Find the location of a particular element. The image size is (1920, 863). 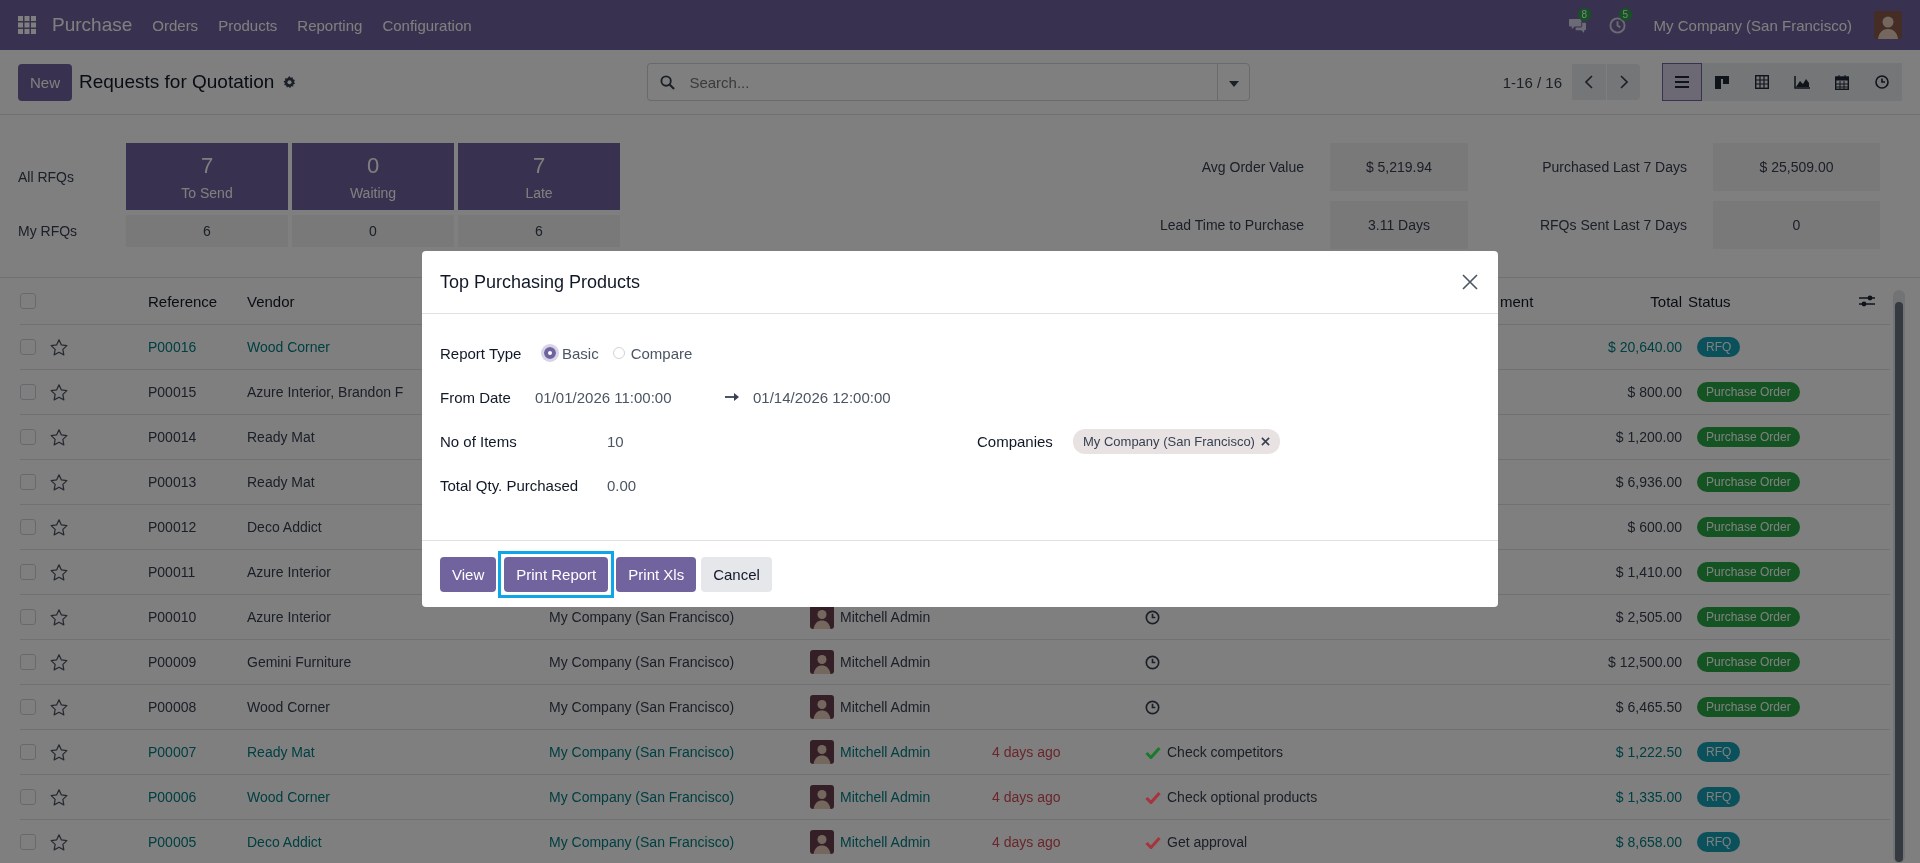

column-header: Vendor is located at coordinates (271, 301).